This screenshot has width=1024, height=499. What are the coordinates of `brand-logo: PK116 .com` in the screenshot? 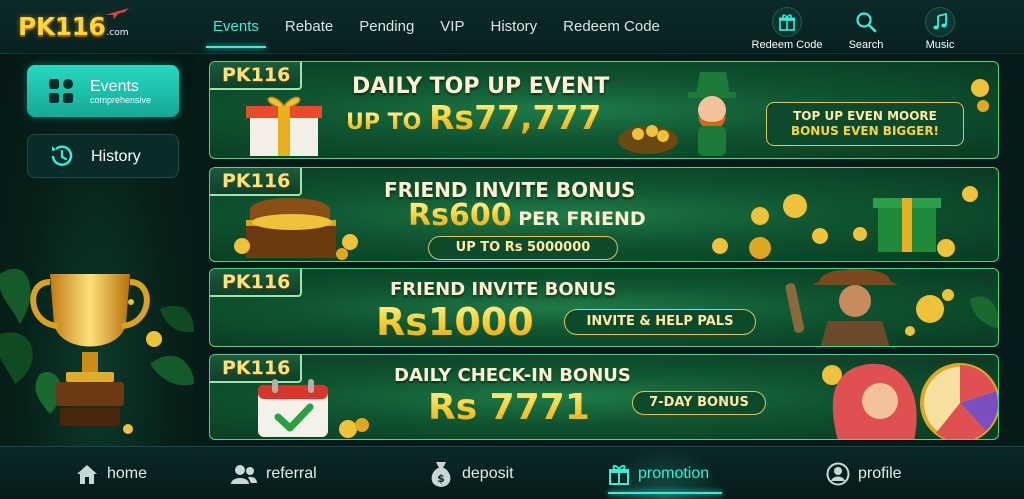 It's located at (73, 25).